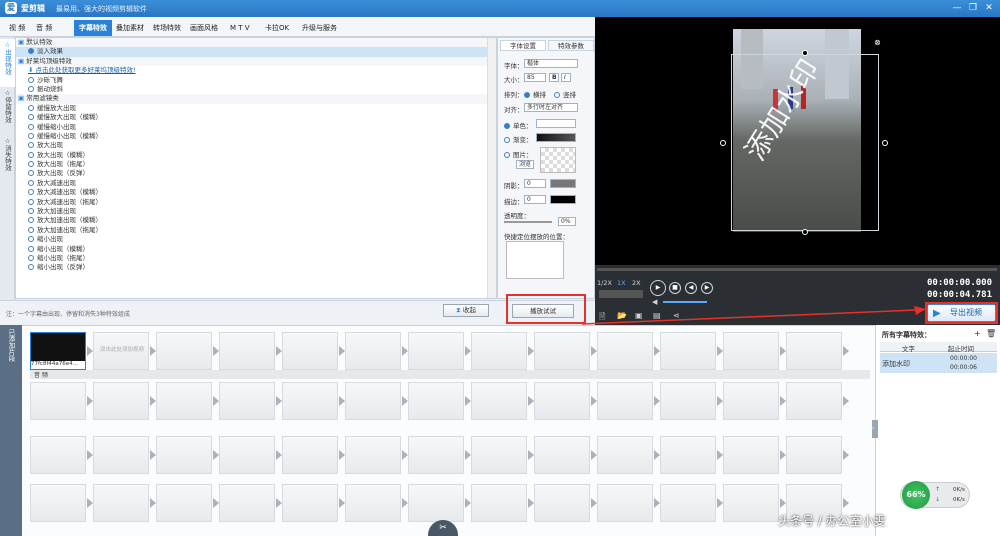 The height and width of the screenshot is (536, 1000). I want to click on gradient-radio: 渐变：, so click(518, 139).